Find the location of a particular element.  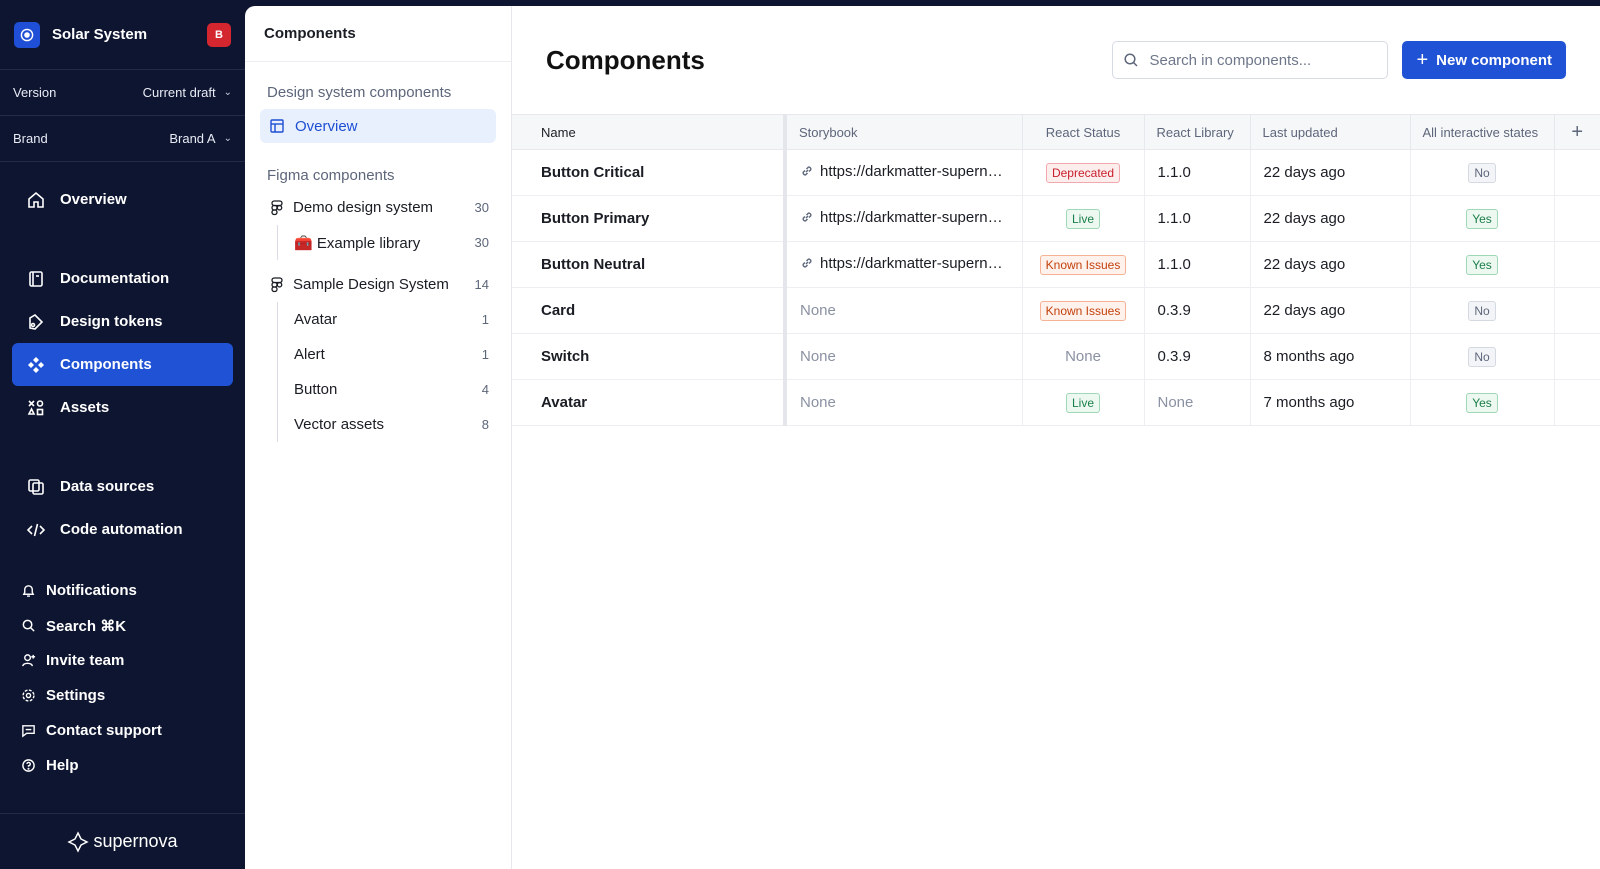

supernova-logo: supernova is located at coordinates (122, 841).